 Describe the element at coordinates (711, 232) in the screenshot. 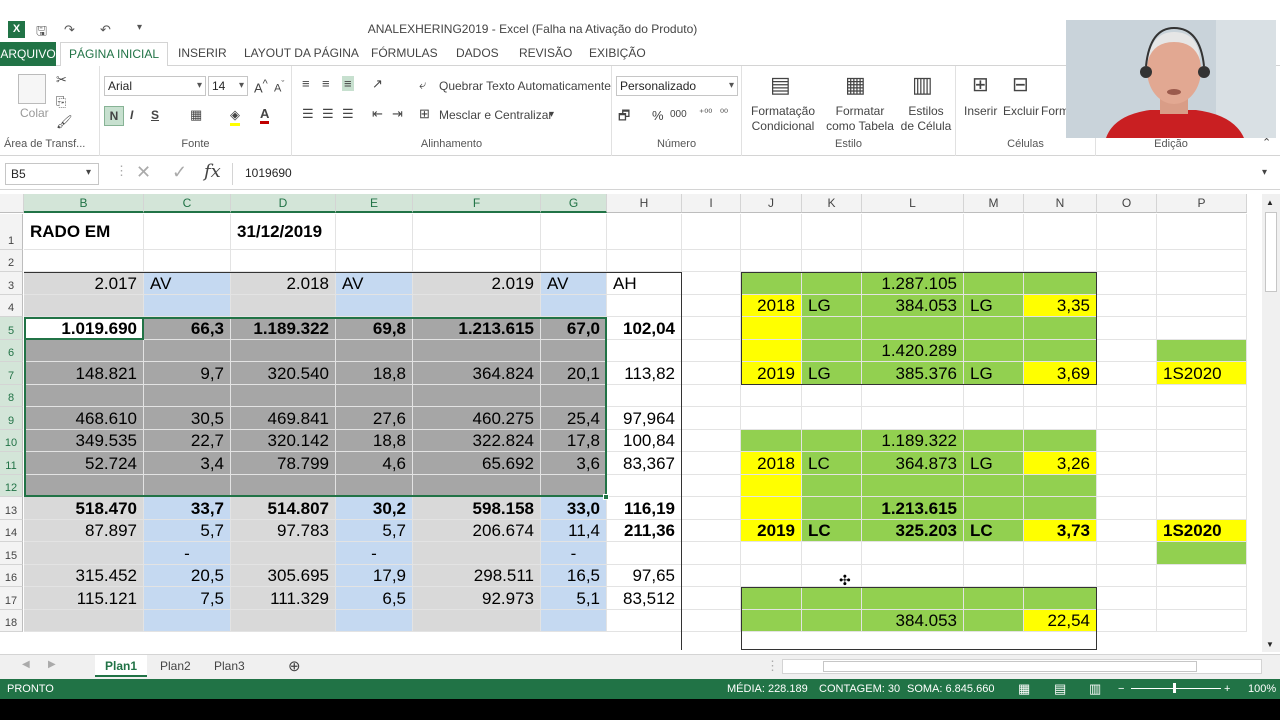

I see `cell-i1` at that location.